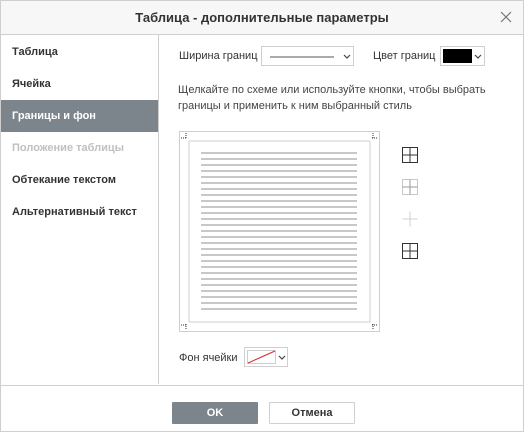 This screenshot has height=433, width=524. I want to click on cell-background-label: Фон ячейки, so click(208, 358).